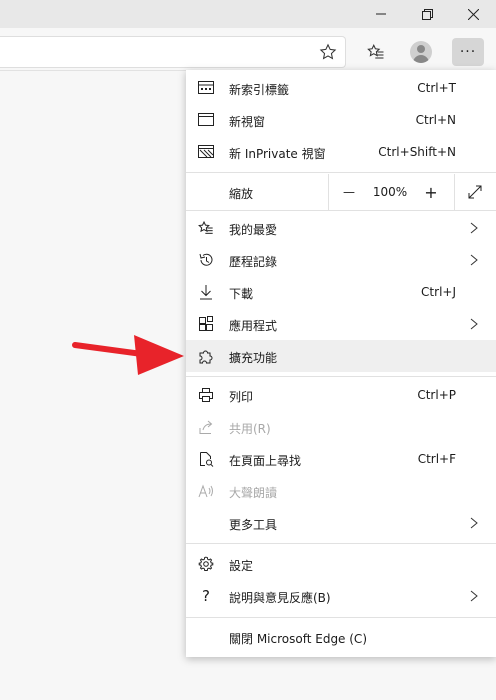 Image resolution: width=496 pixels, height=700 pixels. I want to click on menu-item-label: 新 InPrivate 視窗, so click(277, 154).